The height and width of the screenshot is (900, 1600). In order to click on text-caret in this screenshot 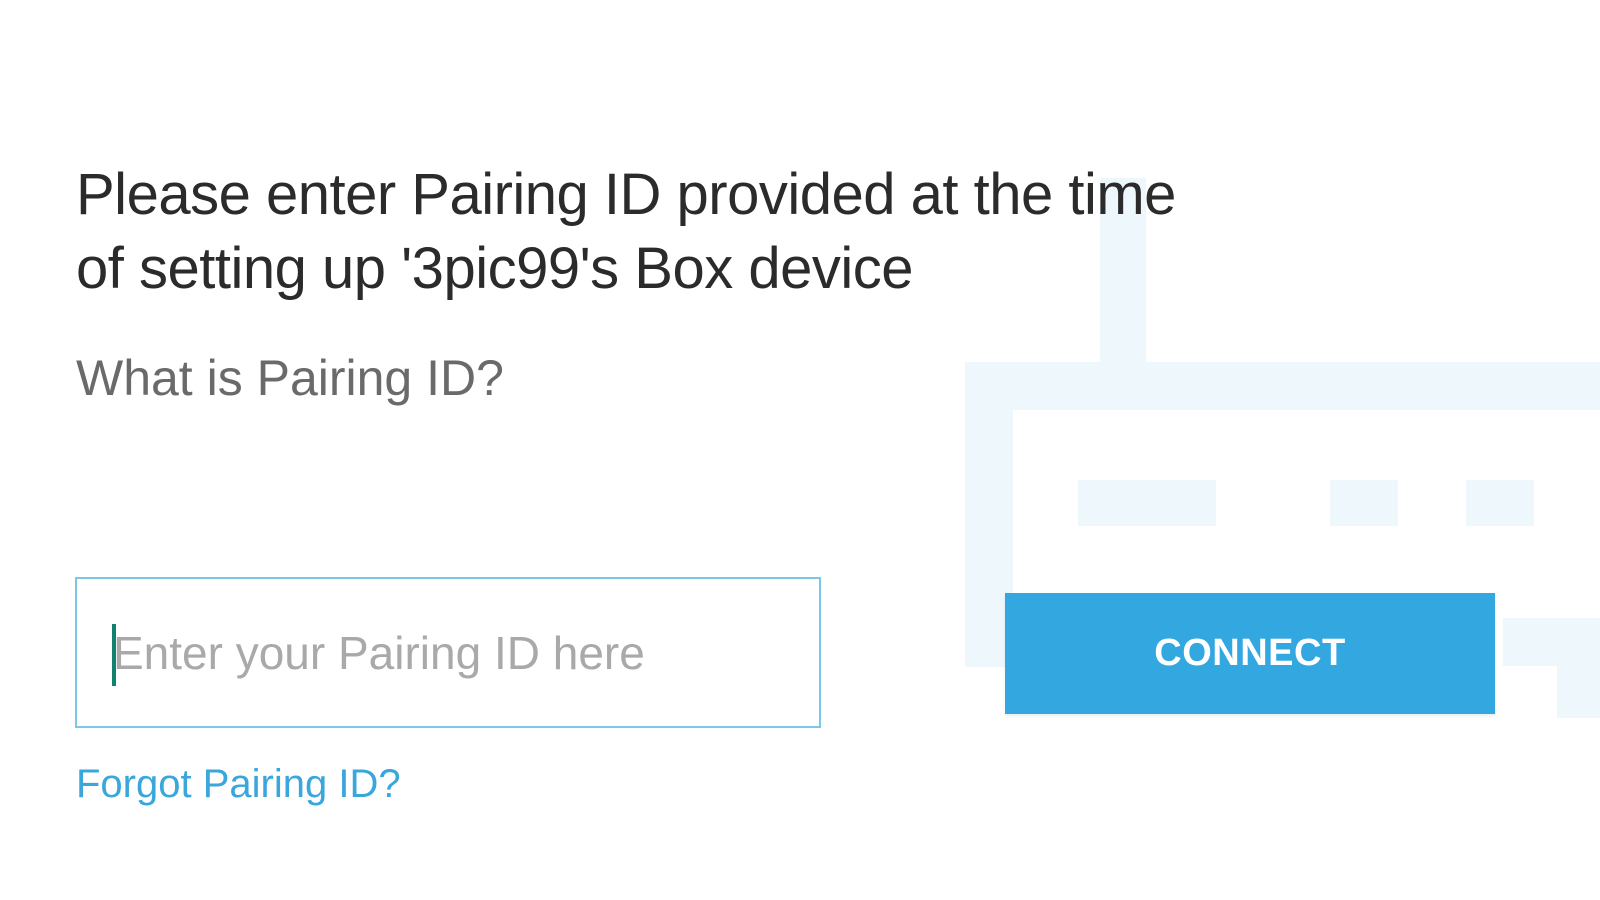, I will do `click(114, 655)`.